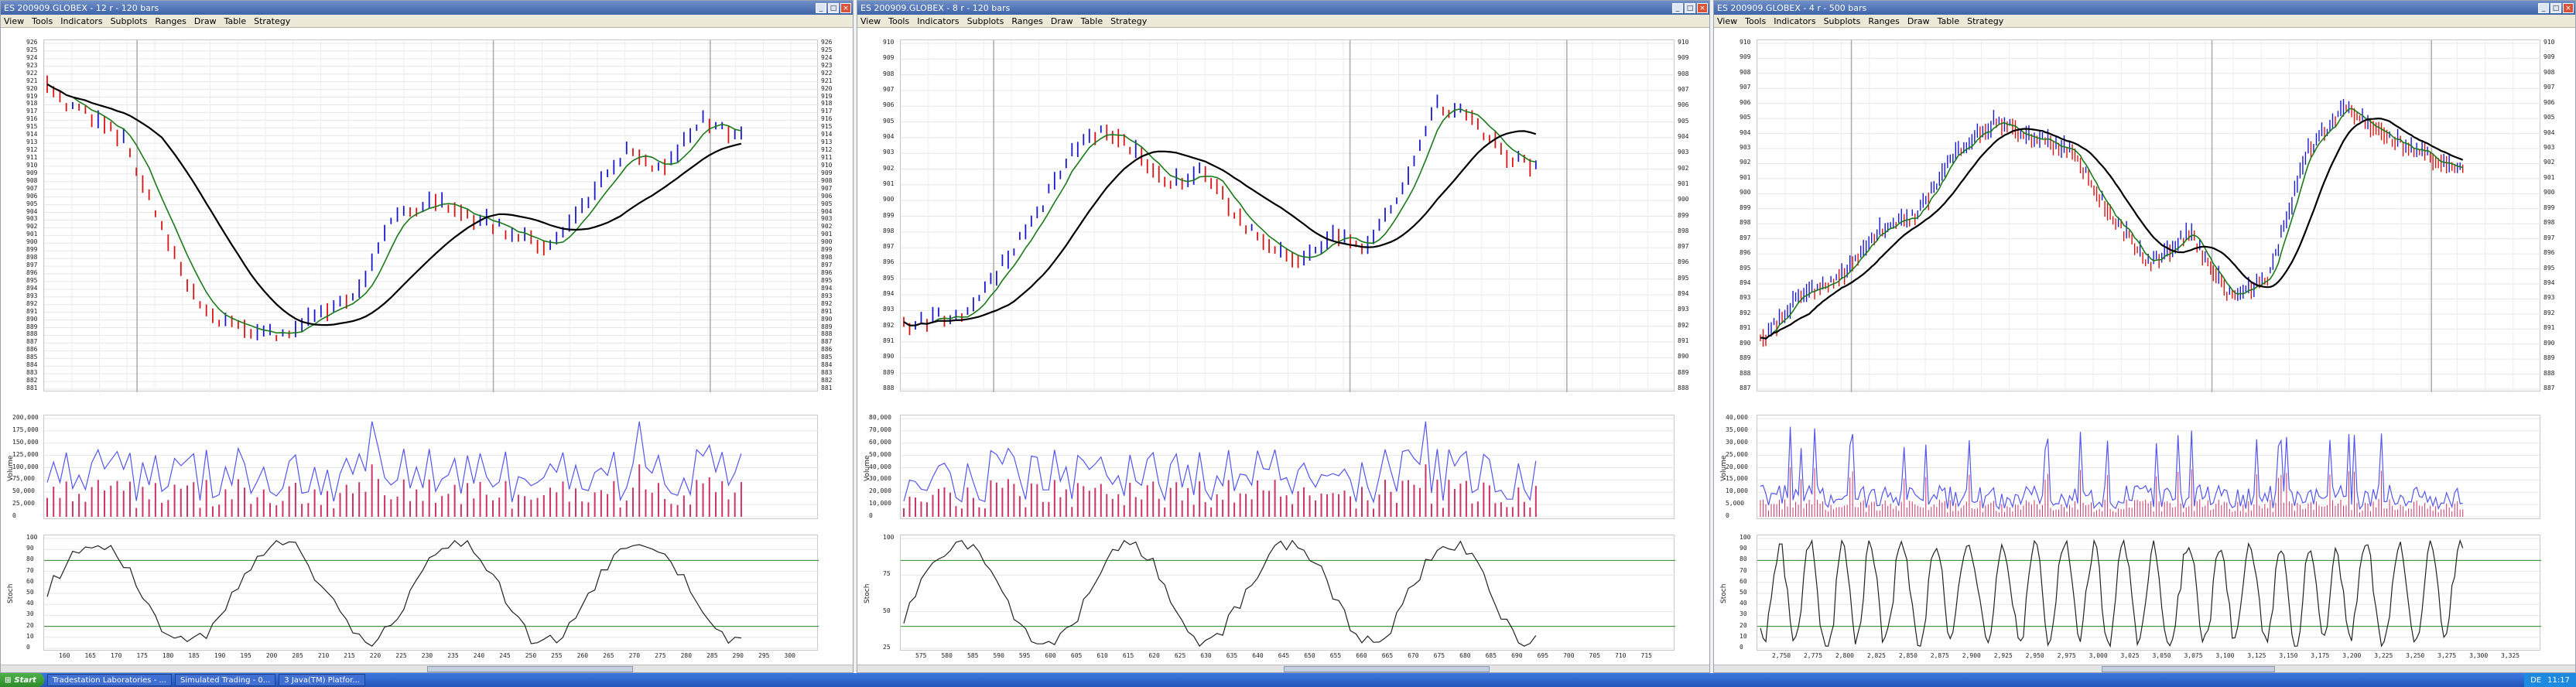 This screenshot has height=687, width=2576. What do you see at coordinates (1746, 388) in the screenshot?
I see `price-axis-tick: 887` at bounding box center [1746, 388].